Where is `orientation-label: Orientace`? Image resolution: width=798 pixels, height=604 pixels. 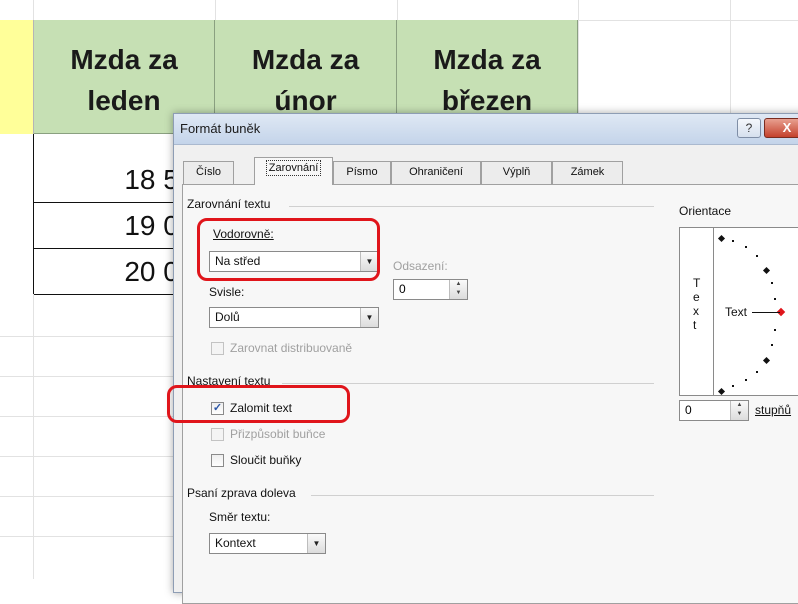
orientation-label: Orientace is located at coordinates (705, 211).